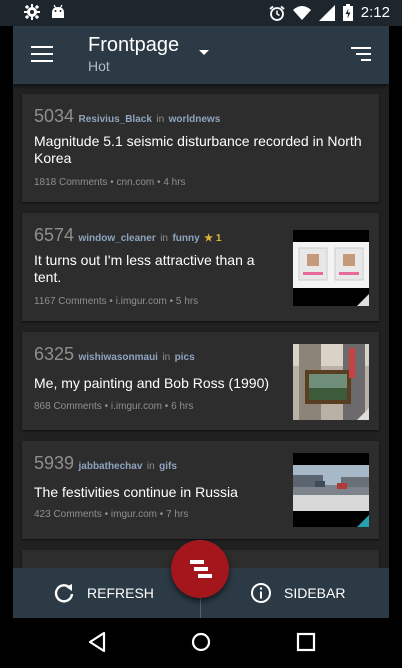  Describe the element at coordinates (97, 642) in the screenshot. I see `back-icon` at that location.